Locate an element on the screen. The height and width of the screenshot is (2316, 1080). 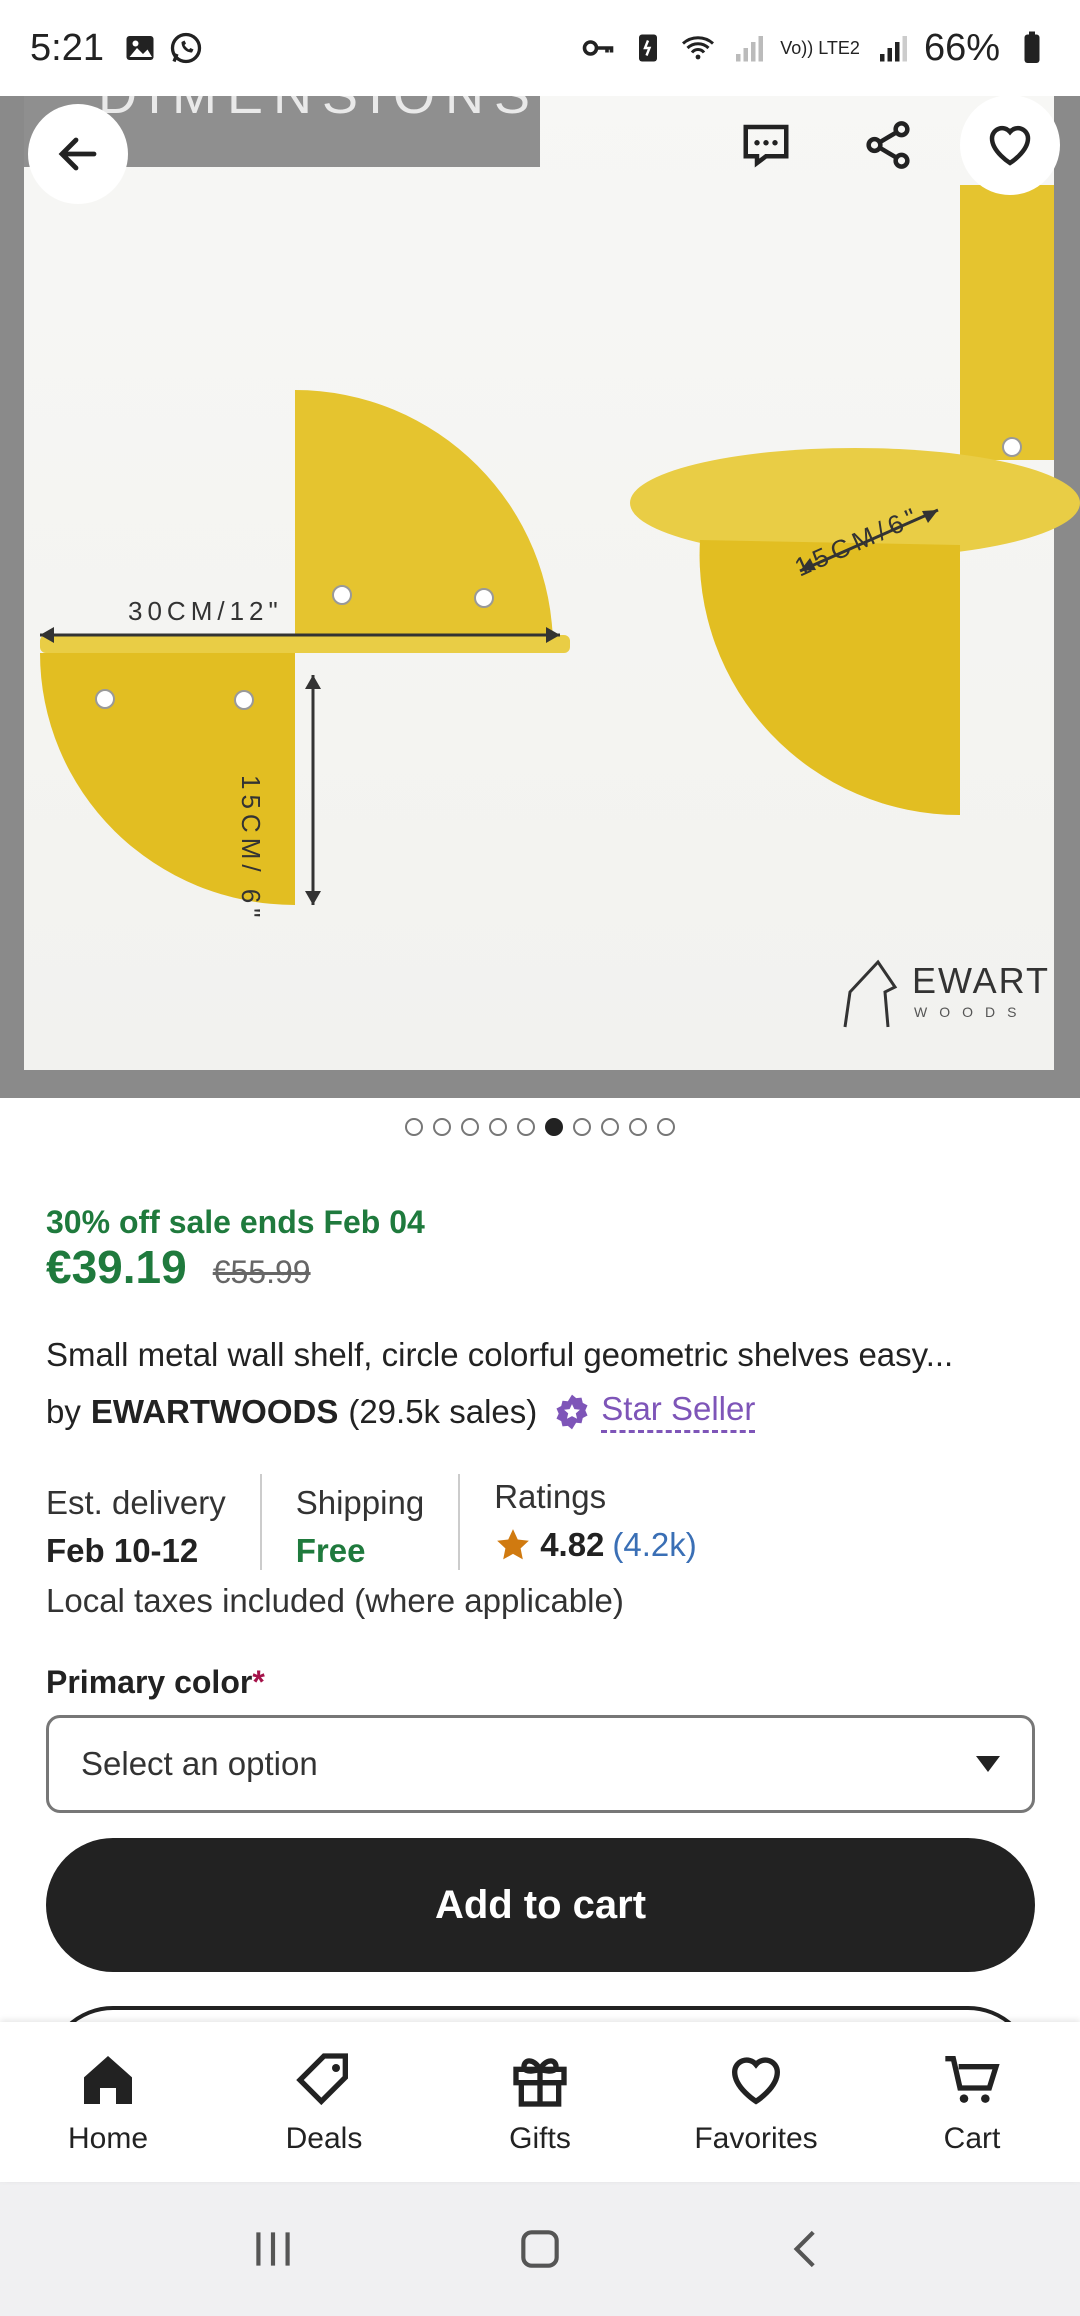
nav-label: Cart is located at coordinates (972, 2138).